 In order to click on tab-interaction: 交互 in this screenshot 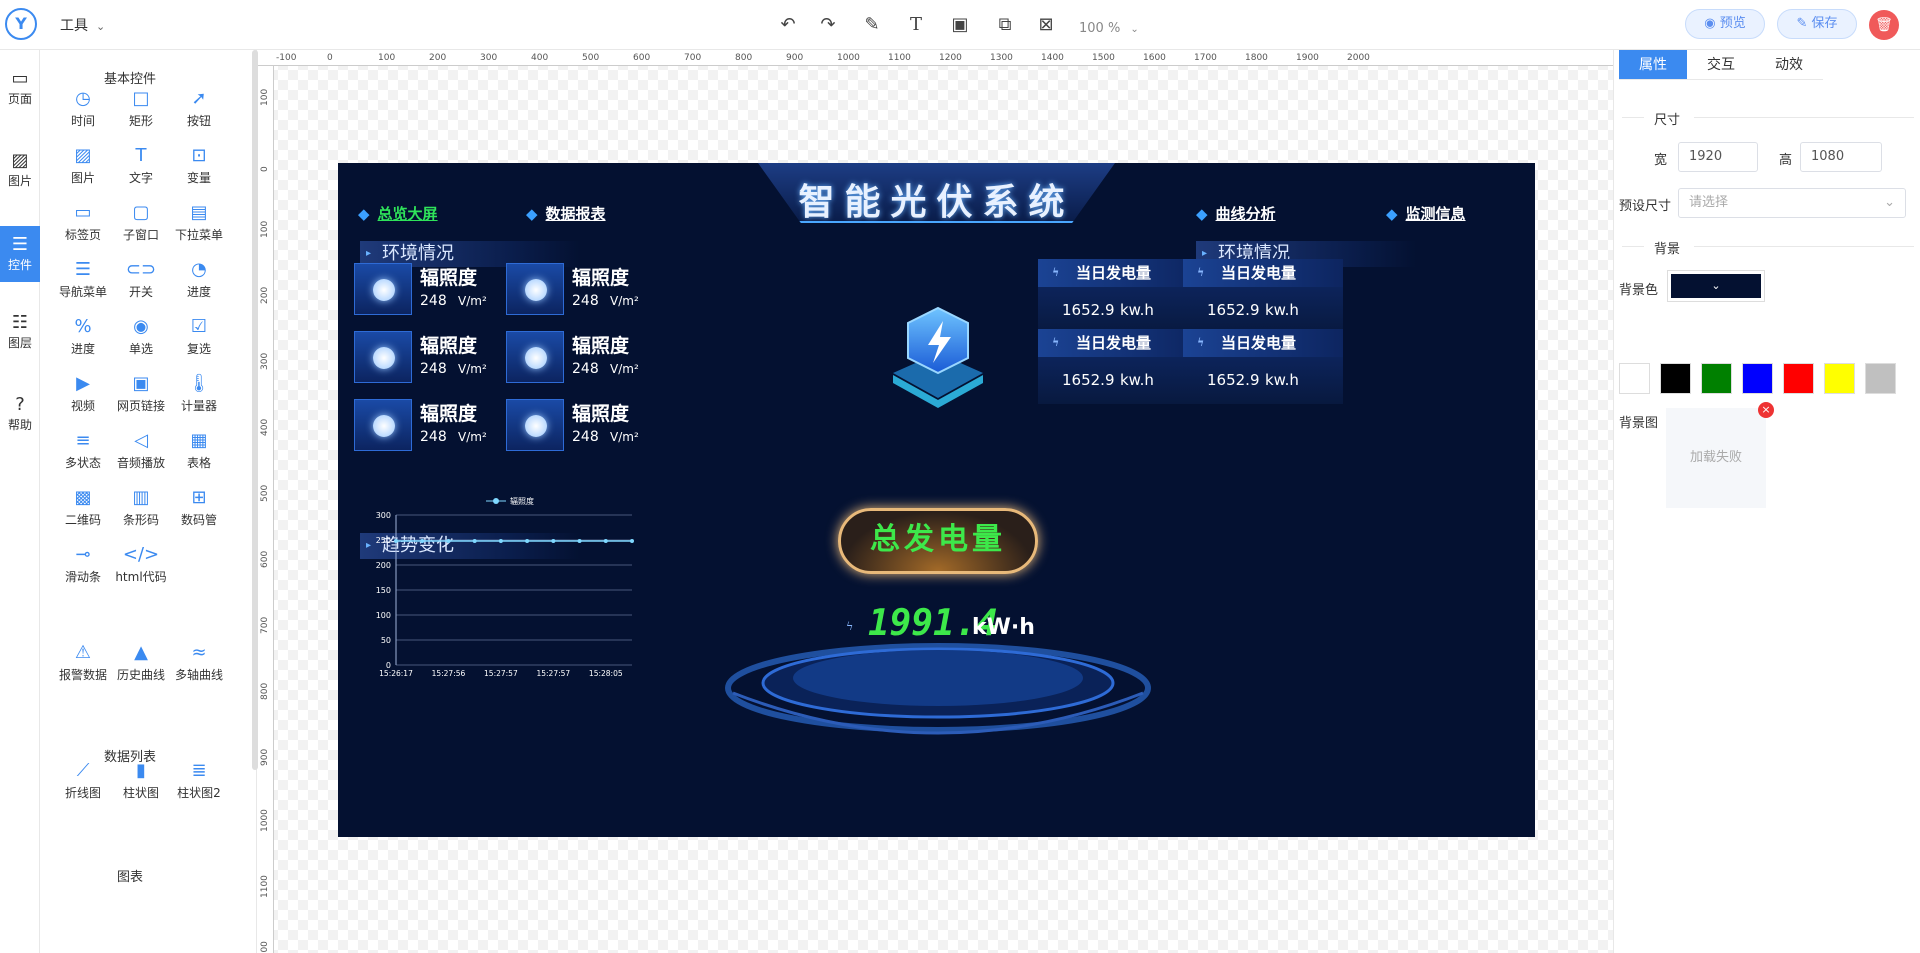, I will do `click(1721, 65)`.